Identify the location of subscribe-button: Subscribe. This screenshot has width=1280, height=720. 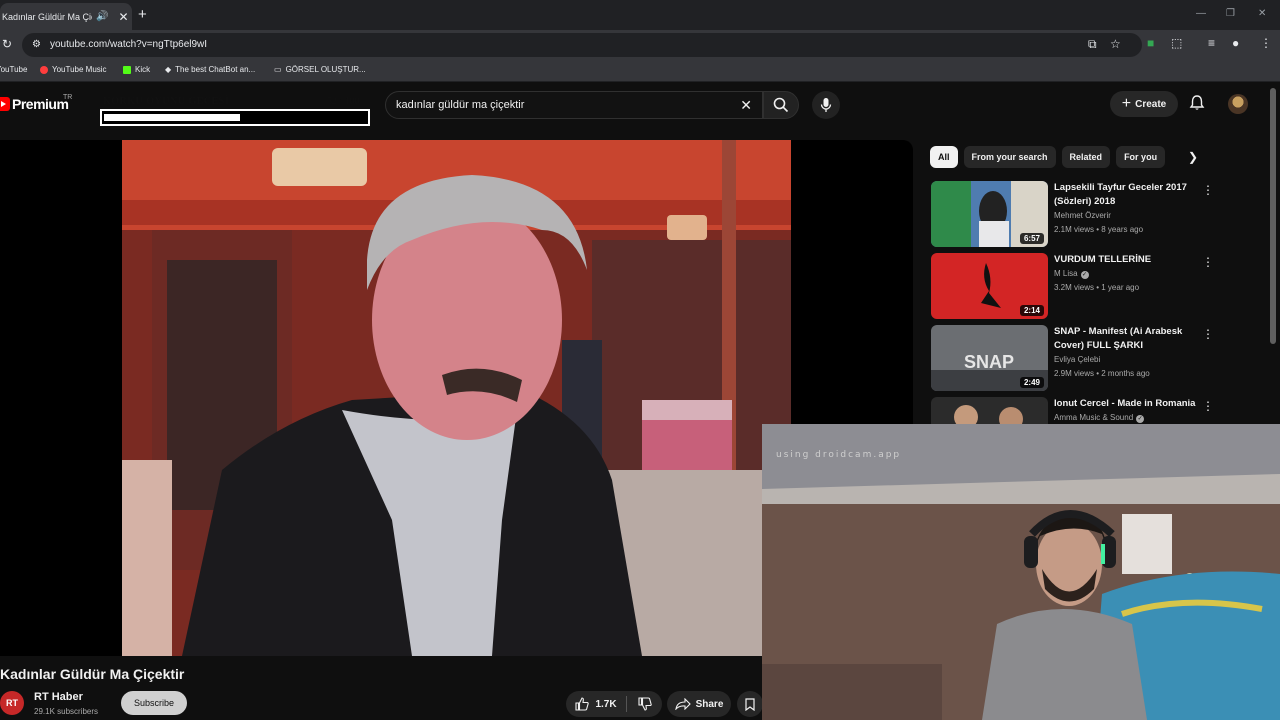
(154, 703).